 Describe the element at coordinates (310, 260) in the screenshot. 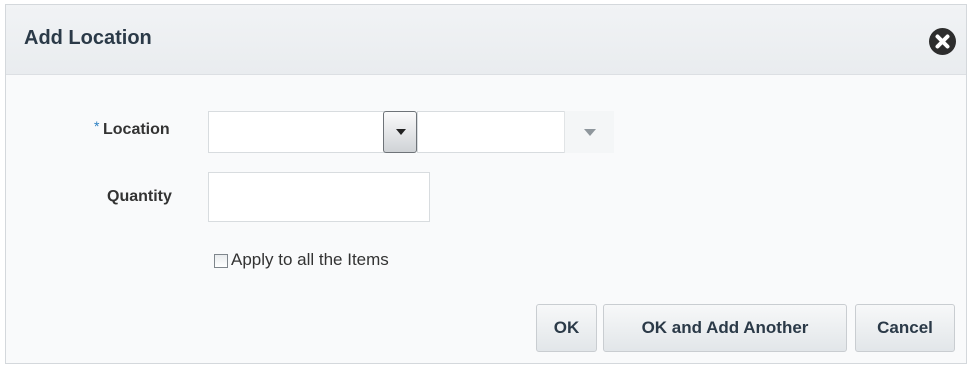

I see `apply-all-label: Apply to all the Items` at that location.